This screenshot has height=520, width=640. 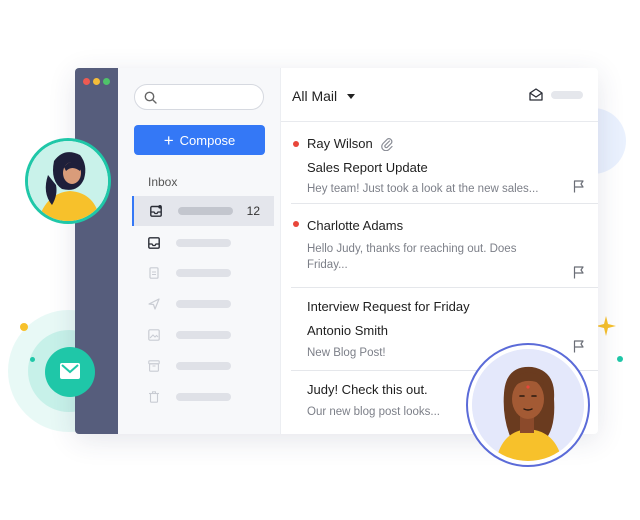 What do you see at coordinates (388, 306) in the screenshot?
I see `mail-subject: Interview Request for Friday` at bounding box center [388, 306].